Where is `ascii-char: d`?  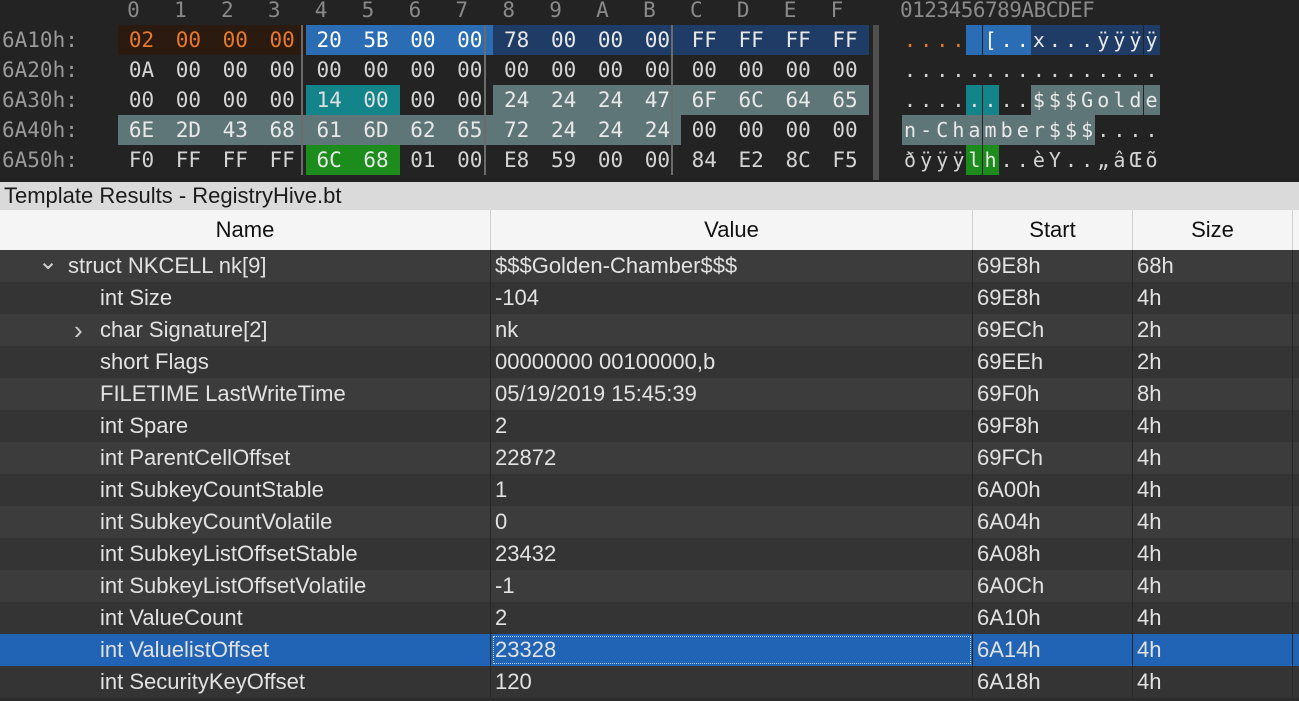
ascii-char: d is located at coordinates (1135, 100).